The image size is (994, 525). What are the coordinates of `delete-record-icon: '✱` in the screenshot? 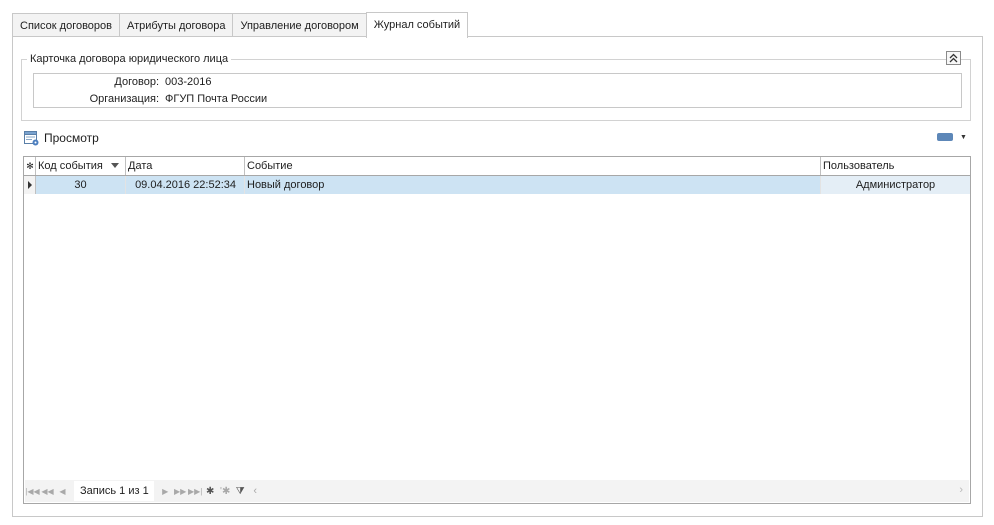 It's located at (225, 491).